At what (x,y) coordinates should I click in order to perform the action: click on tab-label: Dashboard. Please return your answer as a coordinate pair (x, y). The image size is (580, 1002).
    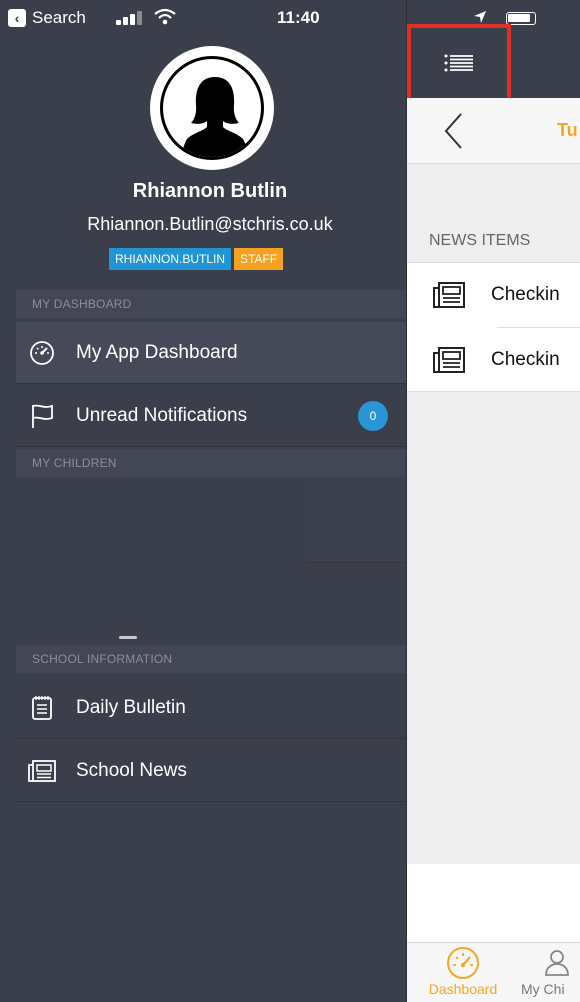
    Looking at the image, I should click on (463, 989).